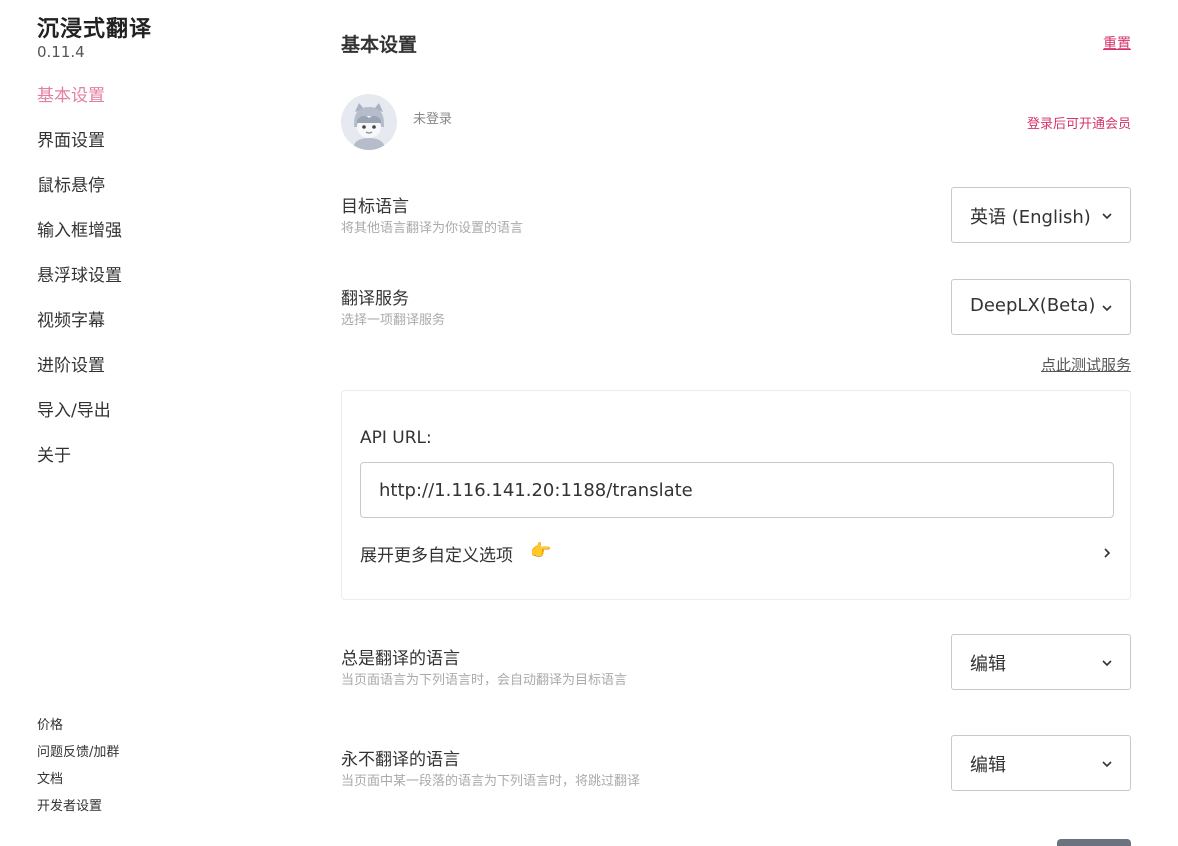 The width and height of the screenshot is (1178, 846). What do you see at coordinates (988, 765) in the screenshot?
I see `never-translate-value: 编辑` at bounding box center [988, 765].